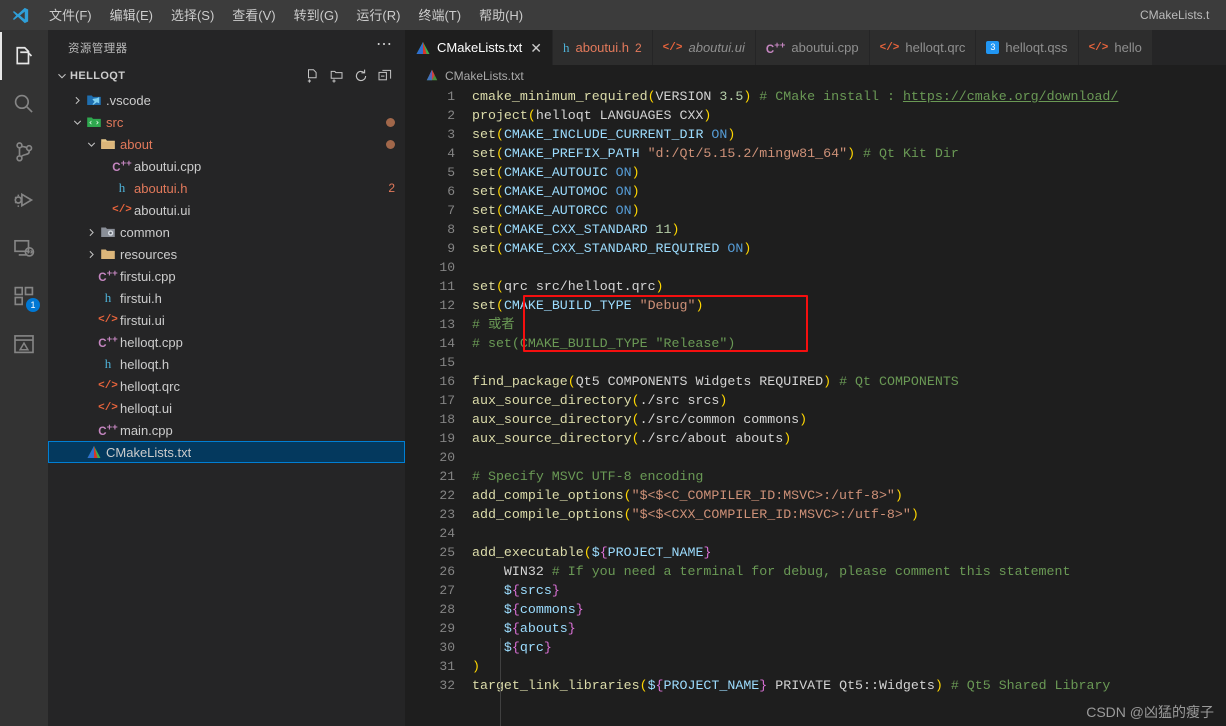 This screenshot has width=1226, height=726. I want to click on activity-bar-item-remote-explorer, so click(24, 248).